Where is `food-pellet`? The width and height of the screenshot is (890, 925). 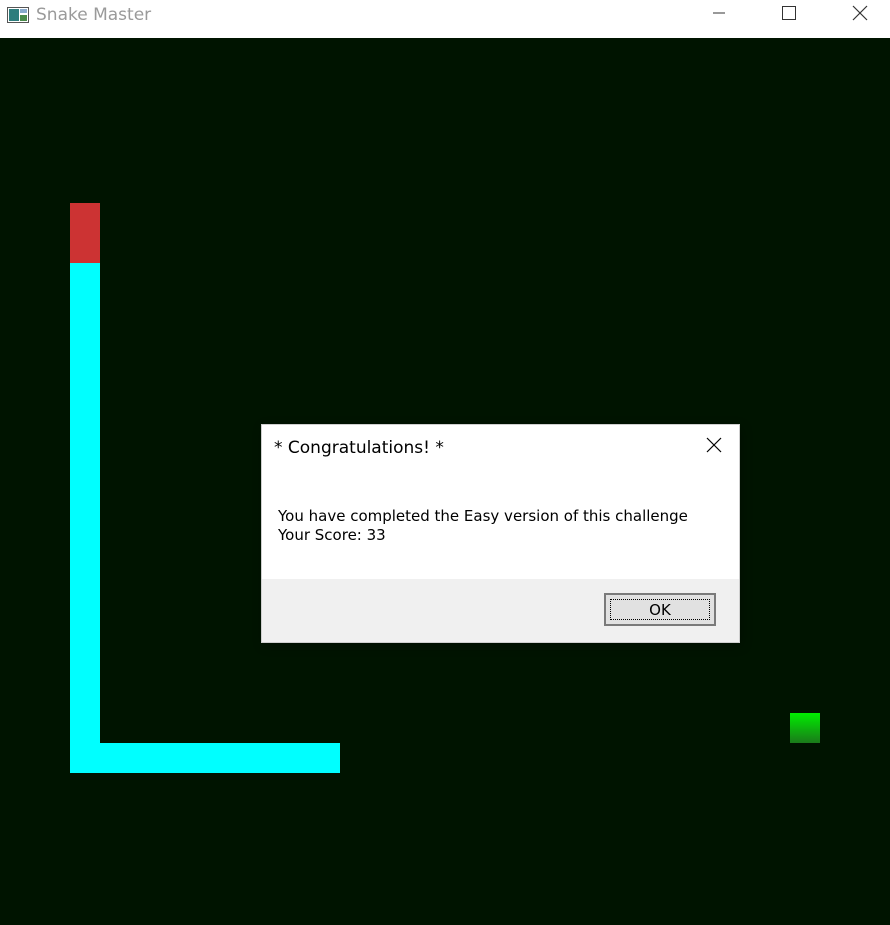 food-pellet is located at coordinates (805, 728).